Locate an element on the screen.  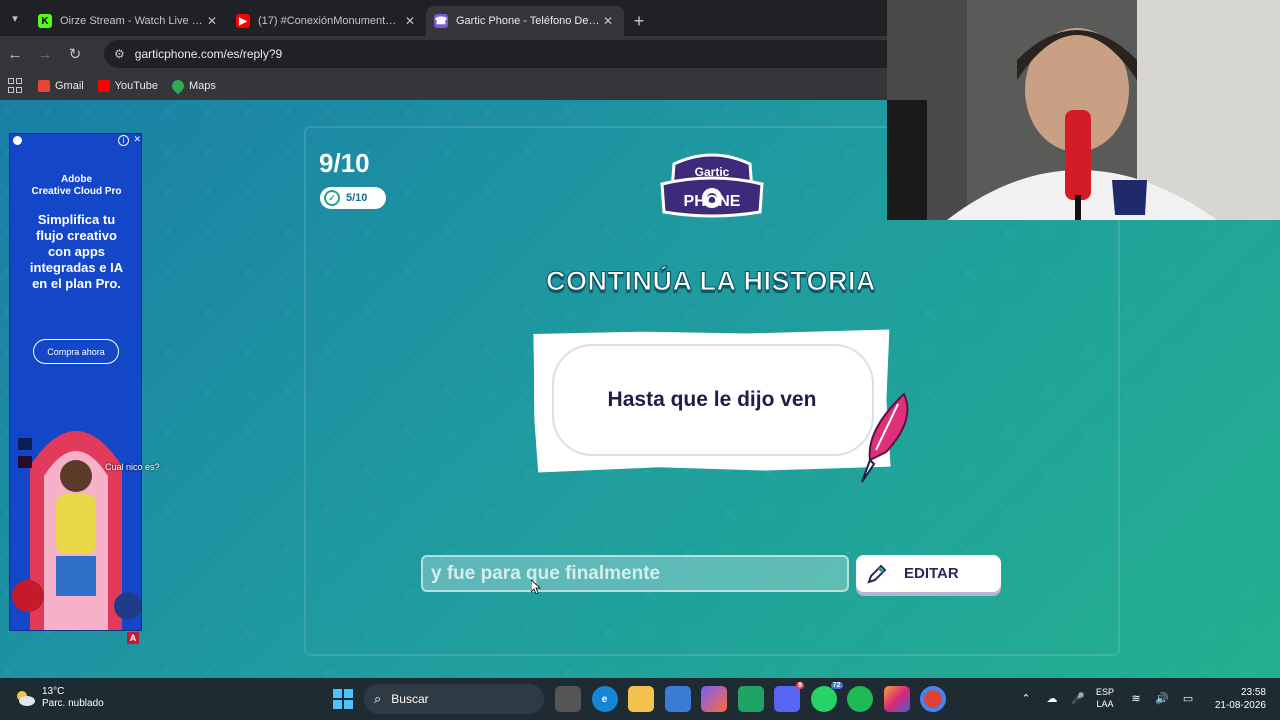
weather-widget: 13°C Parc. nublado is located at coordinates (59, 698).